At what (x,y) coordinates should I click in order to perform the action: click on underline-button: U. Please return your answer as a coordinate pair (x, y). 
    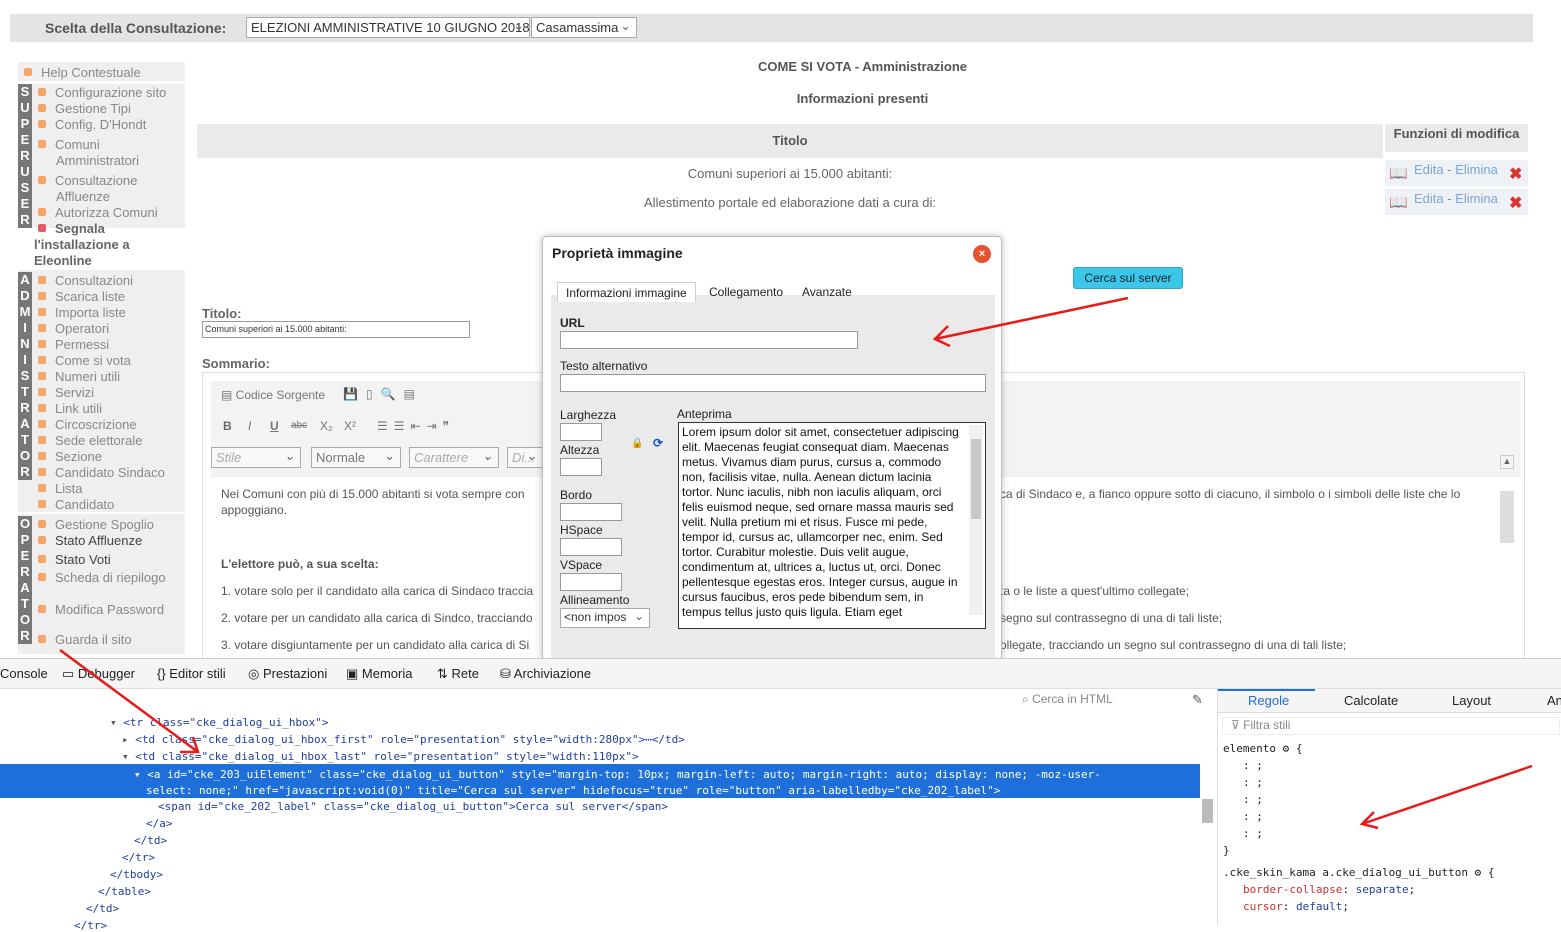
    Looking at the image, I should click on (274, 426).